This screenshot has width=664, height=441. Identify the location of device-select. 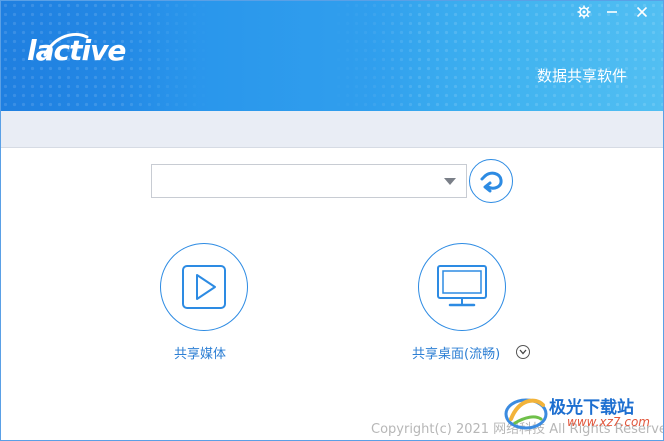
(309, 181).